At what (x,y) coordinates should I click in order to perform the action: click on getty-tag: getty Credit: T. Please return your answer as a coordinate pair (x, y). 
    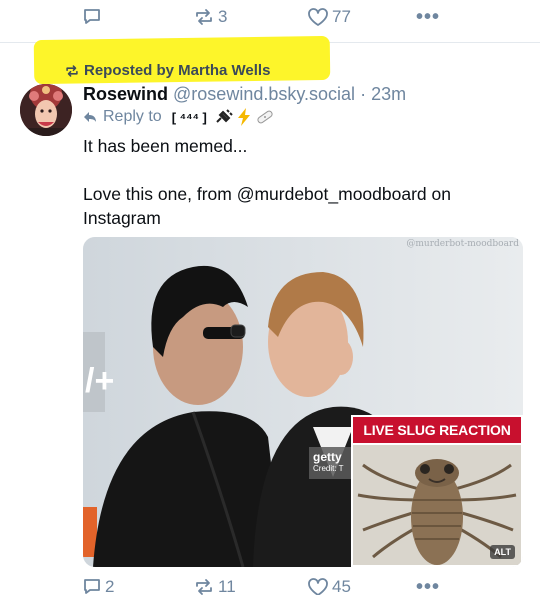
    Looking at the image, I should click on (330, 463).